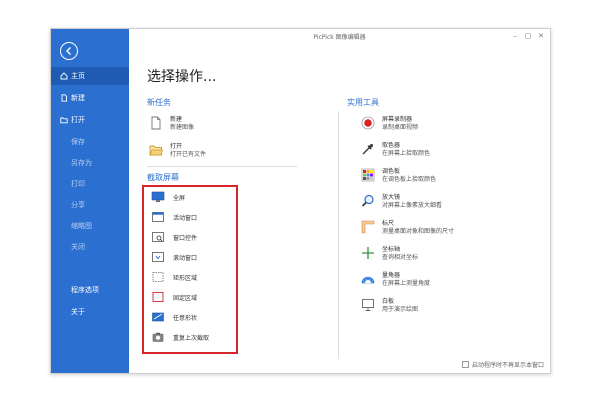 This screenshot has height=400, width=600. I want to click on capture-item-label: 全屏, so click(179, 198).